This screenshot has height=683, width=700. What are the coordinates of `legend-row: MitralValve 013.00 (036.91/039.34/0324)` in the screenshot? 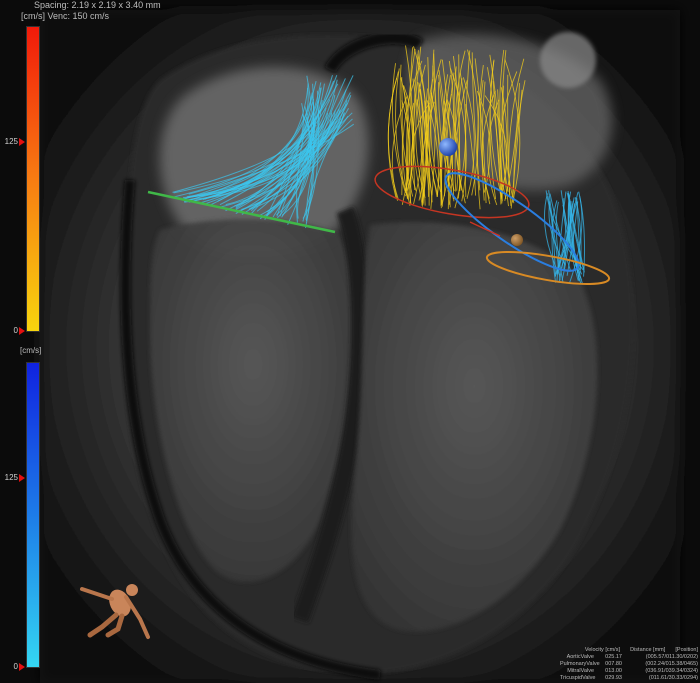 It's located at (629, 671).